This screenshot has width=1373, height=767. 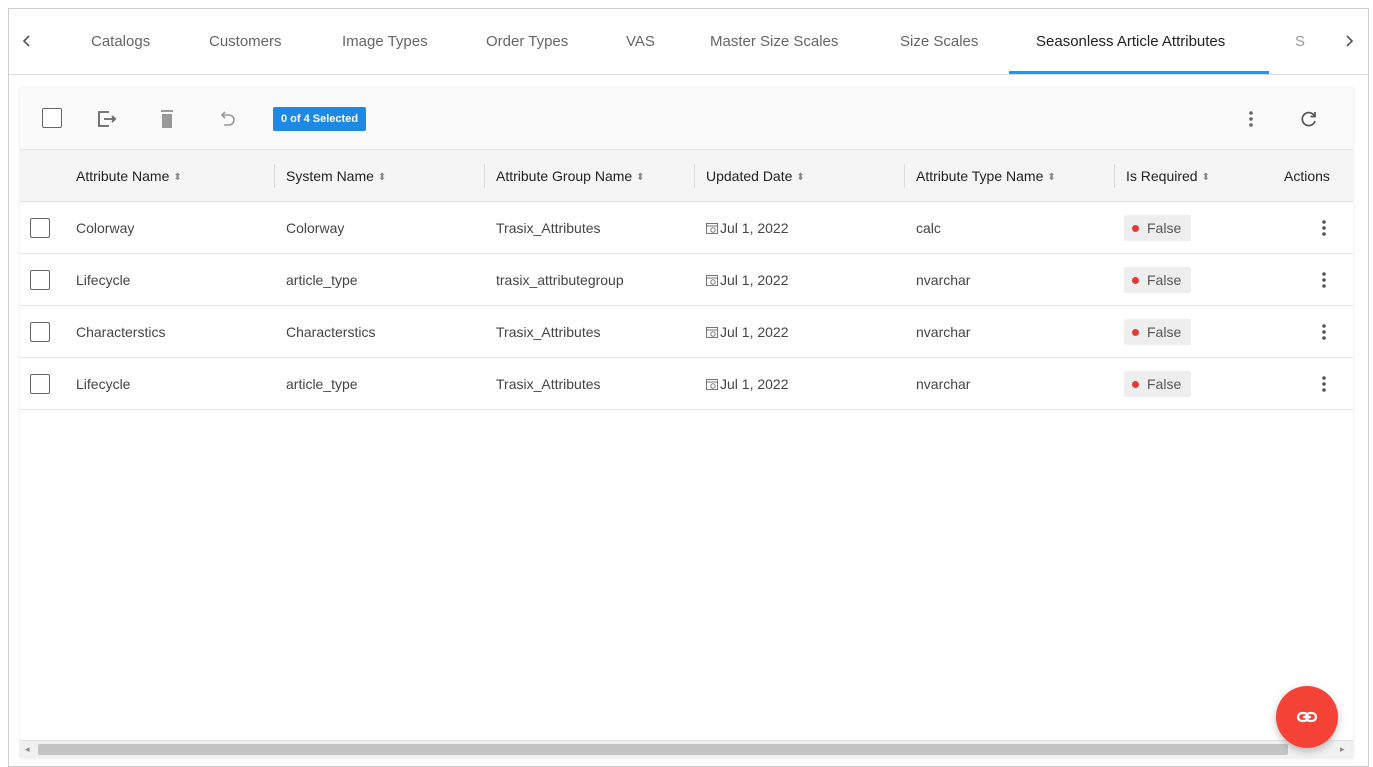 What do you see at coordinates (1162, 176) in the screenshot?
I see `header-label: Is Required` at bounding box center [1162, 176].